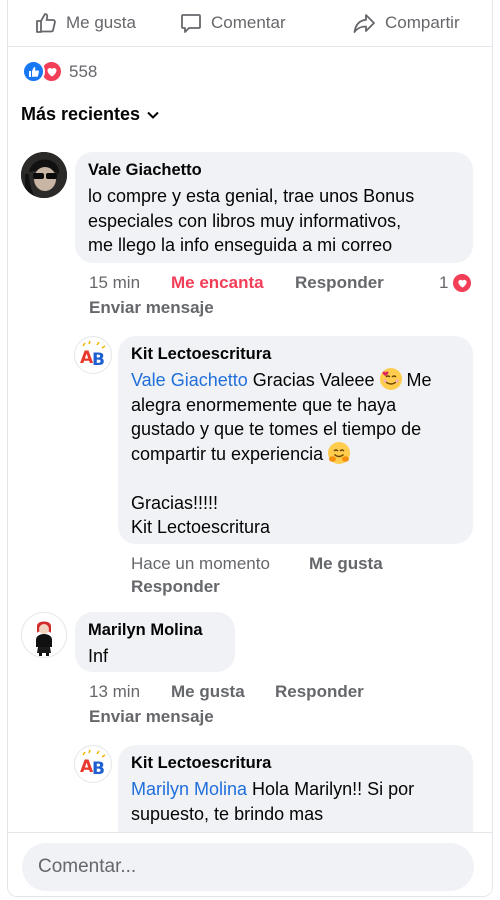 The height and width of the screenshot is (900, 500). Describe the element at coordinates (240, 245) in the screenshot. I see `comment-line: me llego la info enseguida a mi correo` at that location.